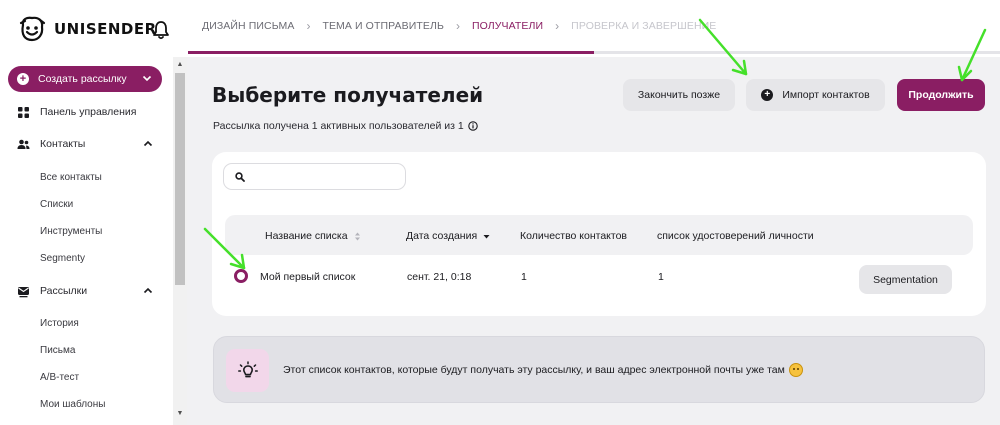  I want to click on finish-later-button: Закончить позже, so click(679, 95).